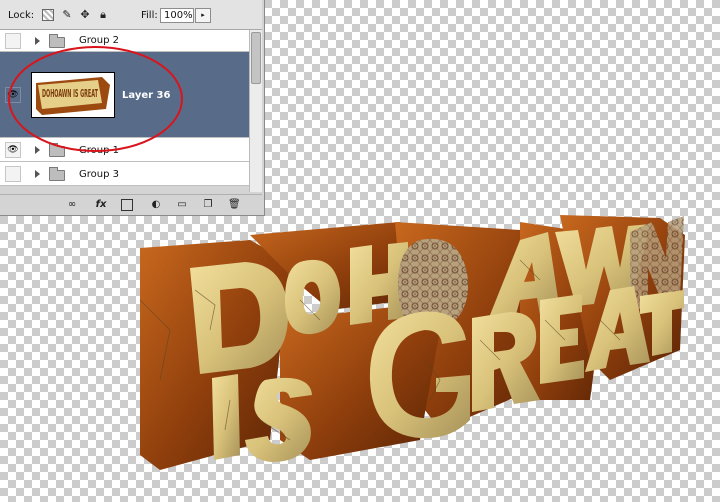  Describe the element at coordinates (127, 205) in the screenshot. I see `layer-mask-icon` at that location.